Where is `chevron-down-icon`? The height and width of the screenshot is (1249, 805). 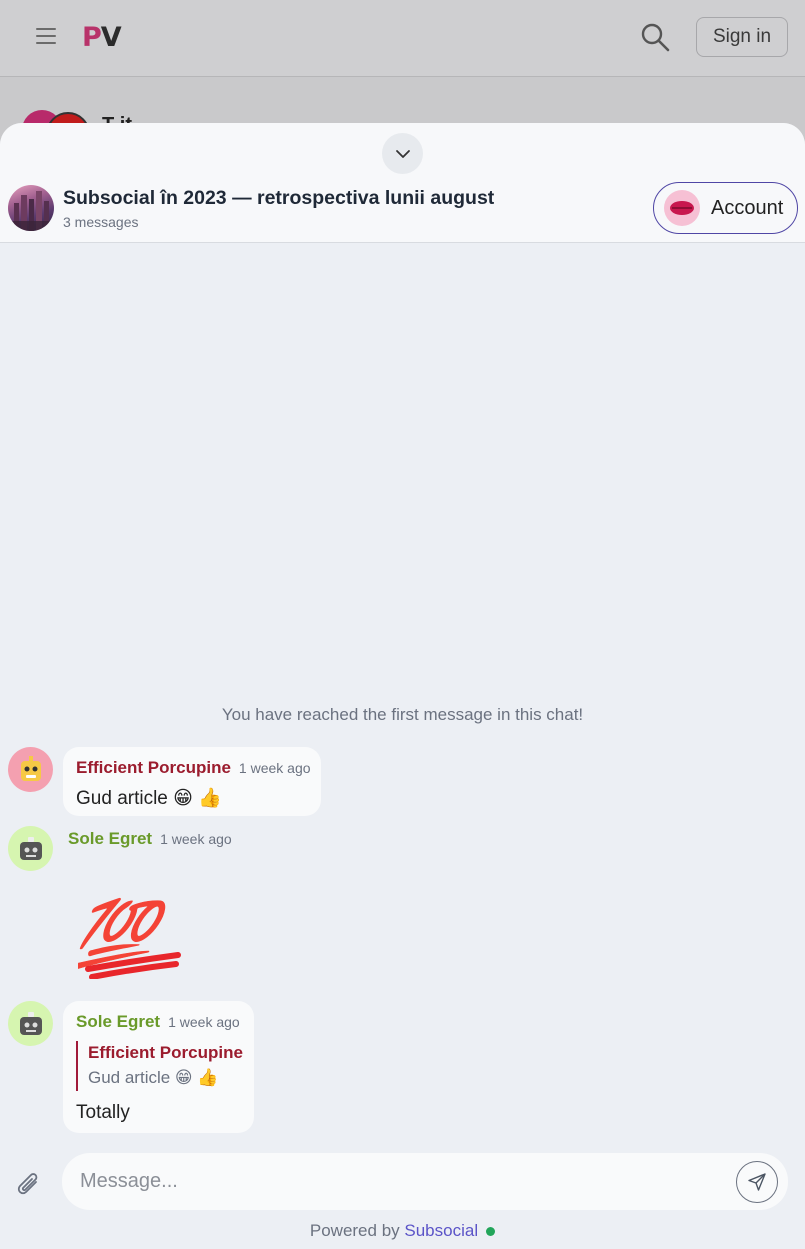
chevron-down-icon is located at coordinates (402, 153).